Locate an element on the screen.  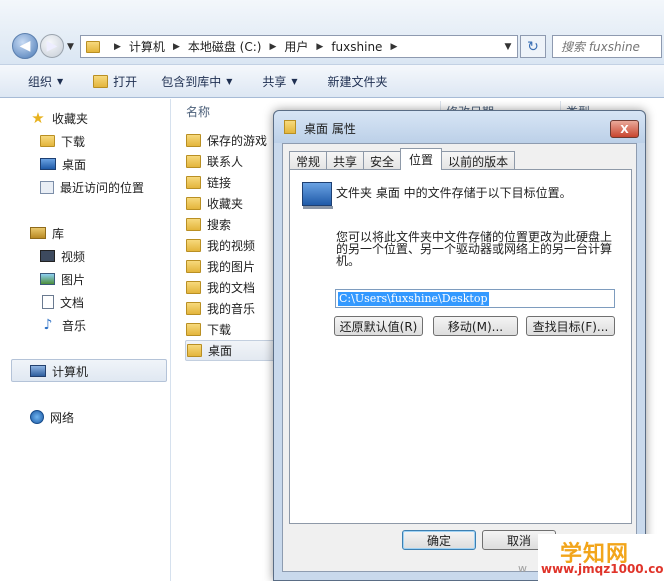
list-item-label: 我的图片 is located at coordinates (231, 267).